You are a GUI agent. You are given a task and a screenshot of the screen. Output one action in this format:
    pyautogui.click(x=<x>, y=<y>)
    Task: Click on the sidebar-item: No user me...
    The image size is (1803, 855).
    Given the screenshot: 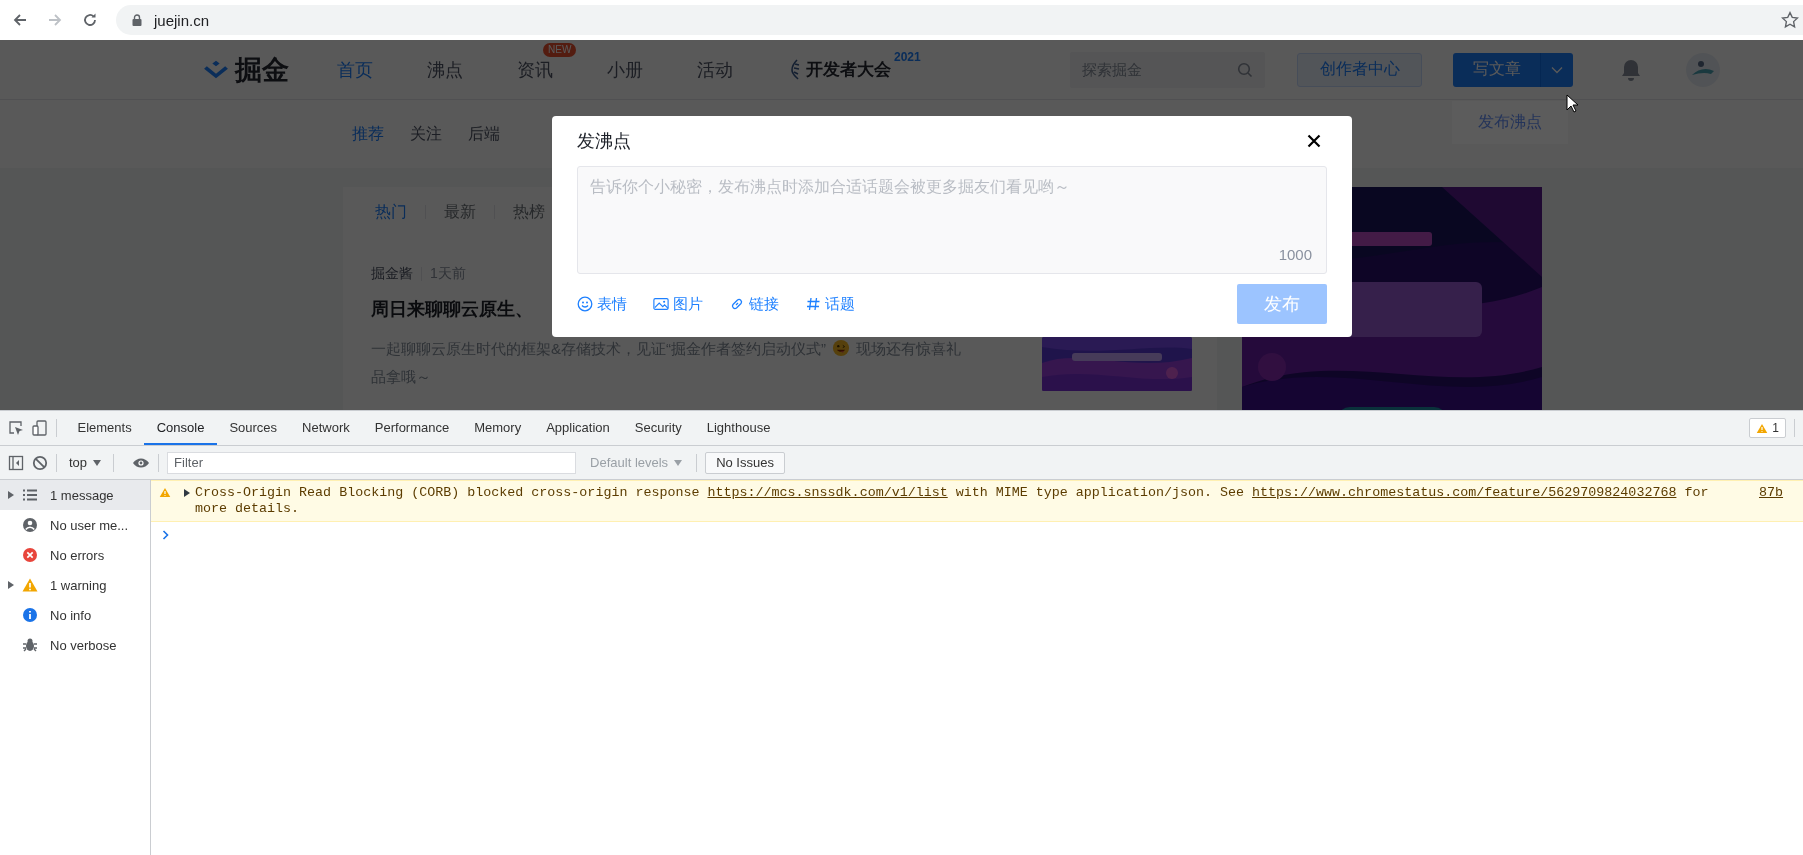 What is the action you would take?
    pyautogui.click(x=75, y=525)
    